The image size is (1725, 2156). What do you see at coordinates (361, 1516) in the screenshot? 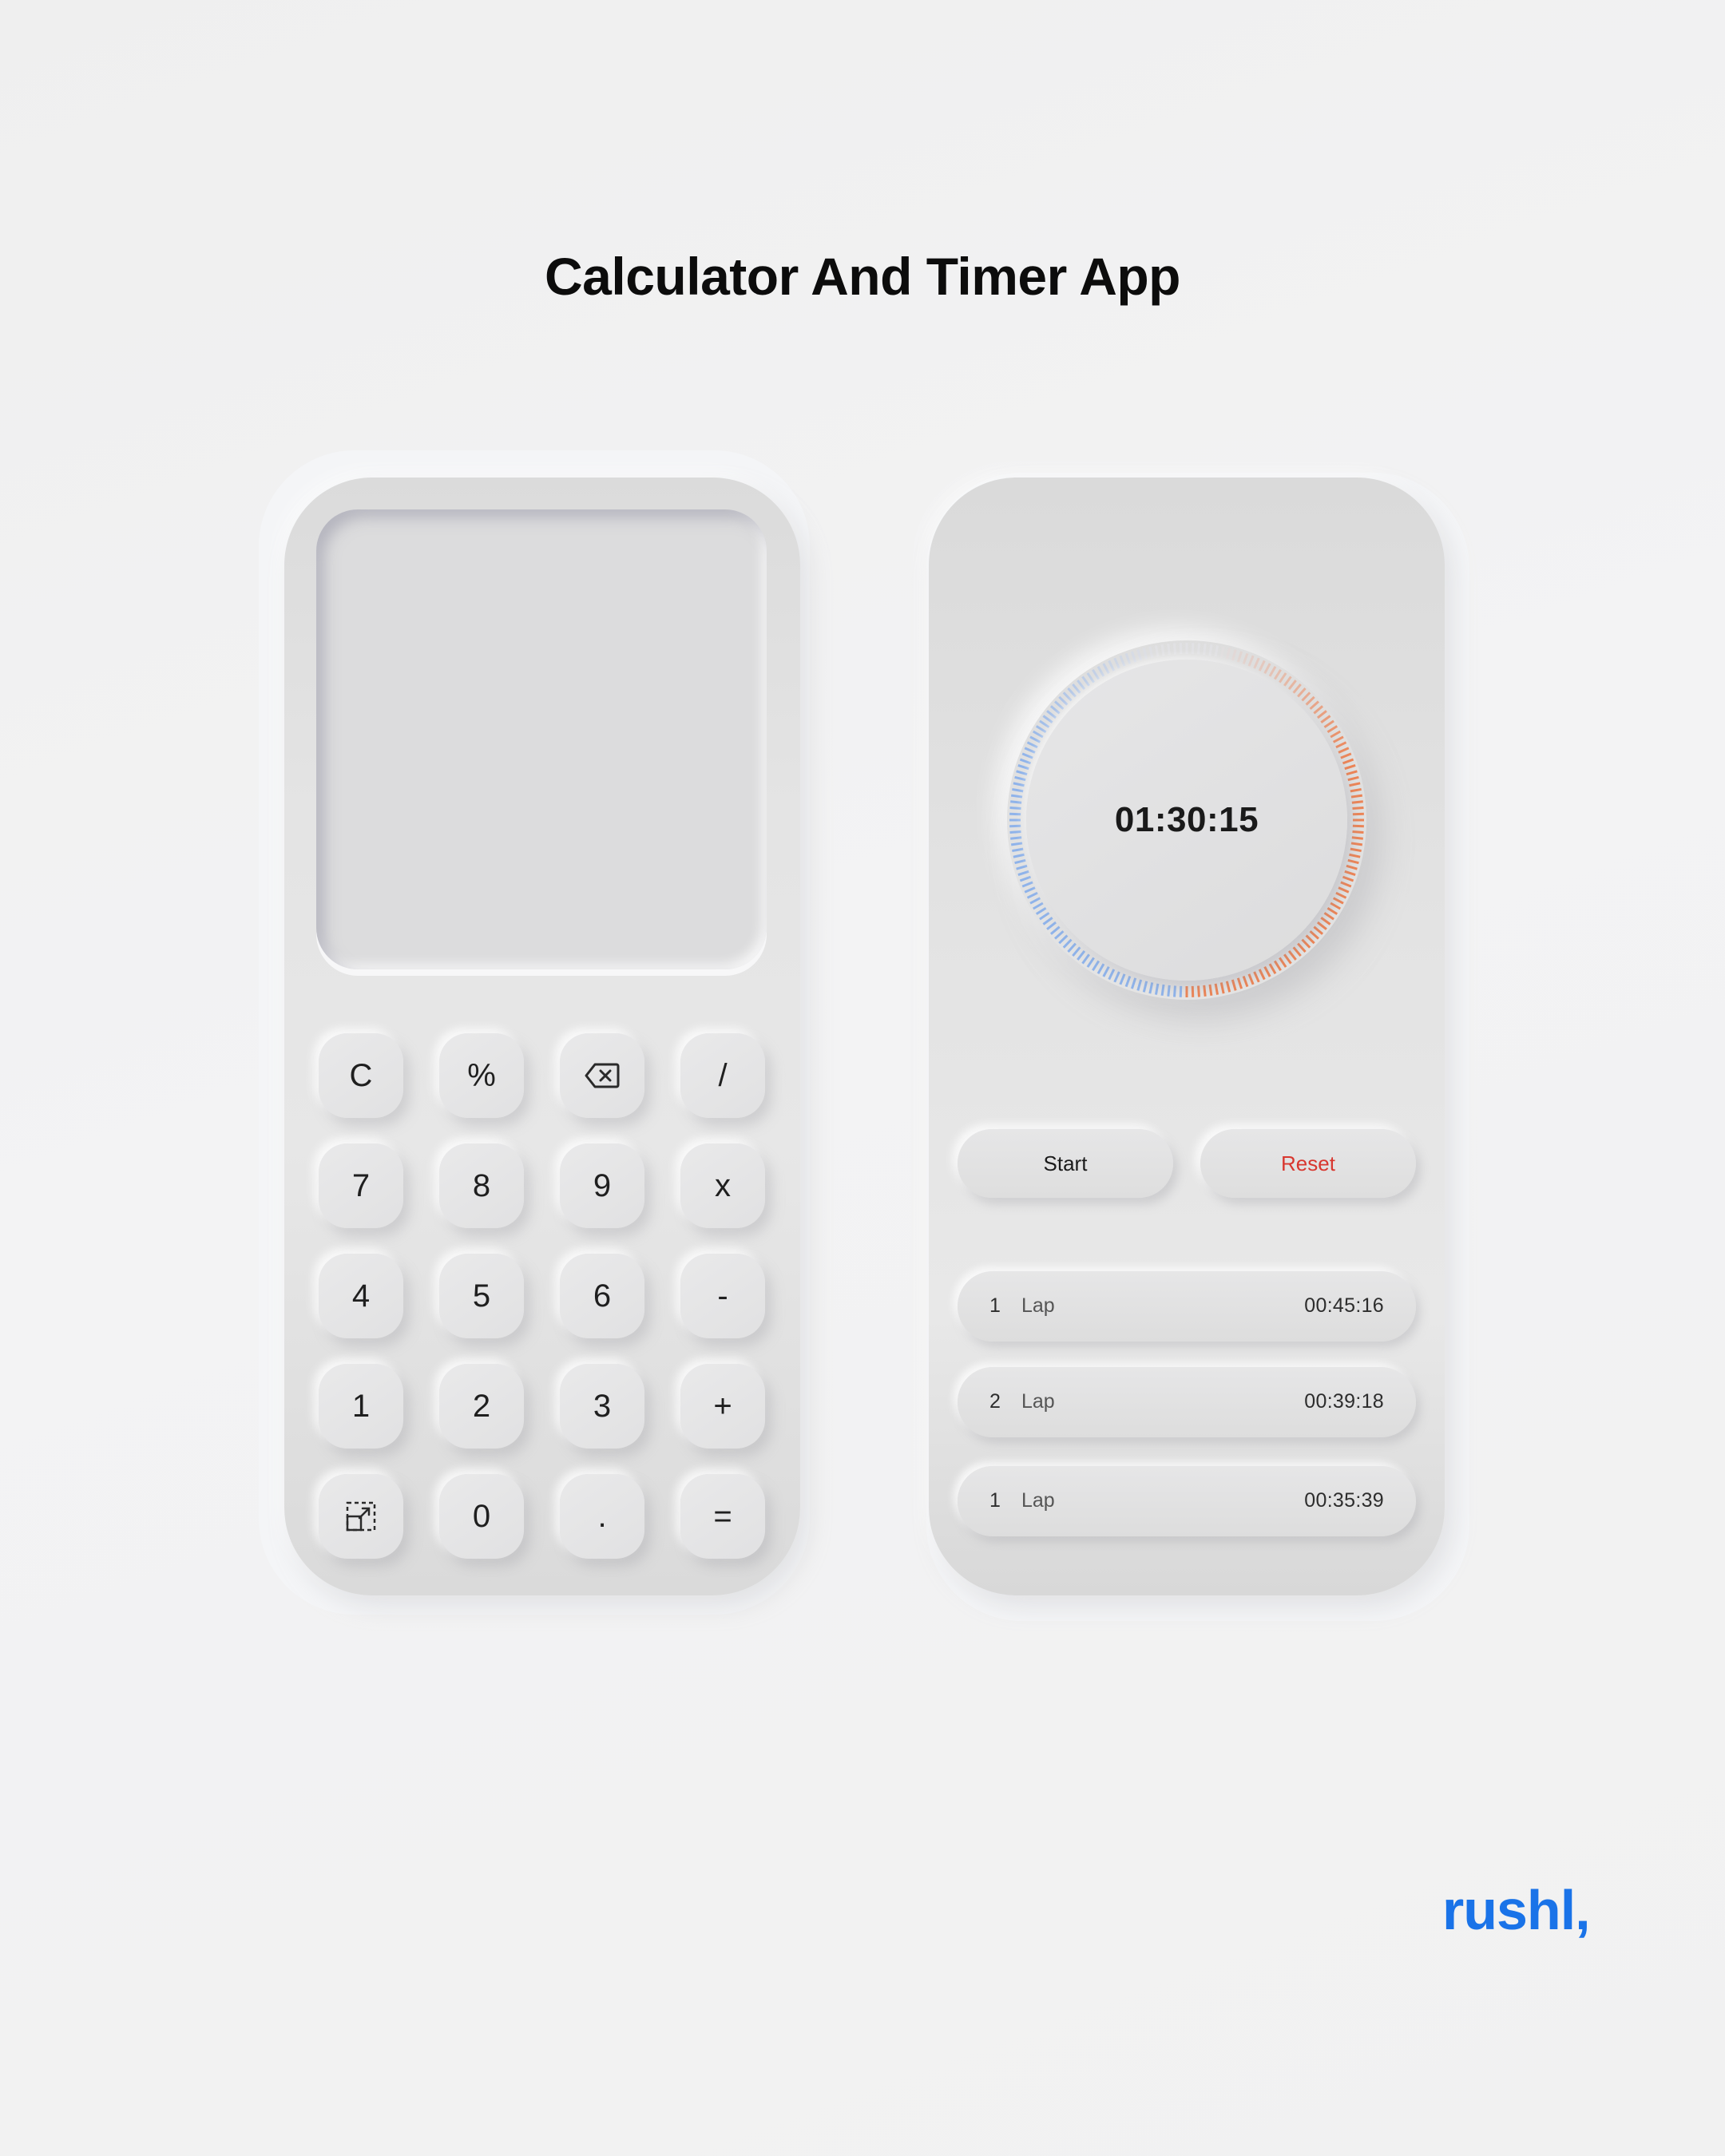
I see `scale-key` at bounding box center [361, 1516].